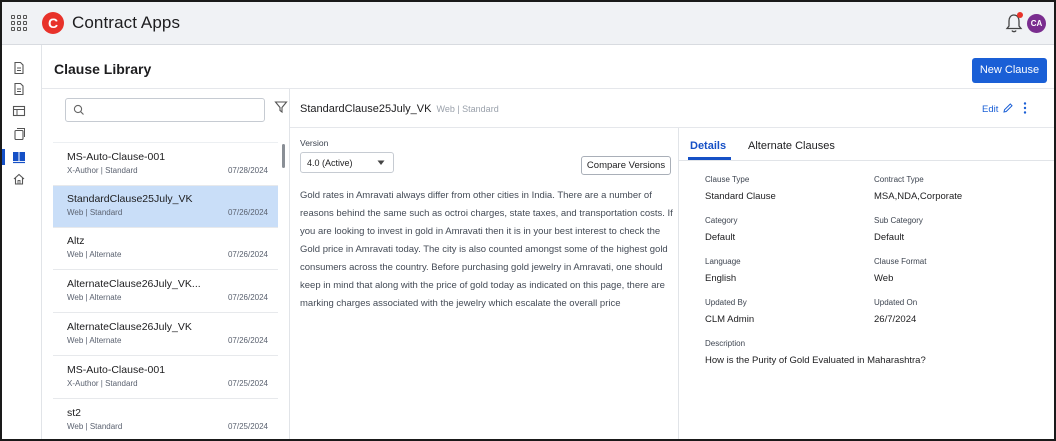 The height and width of the screenshot is (441, 1056). Describe the element at coordinates (22, 242) in the screenshot. I see `left-nav-rail` at that location.